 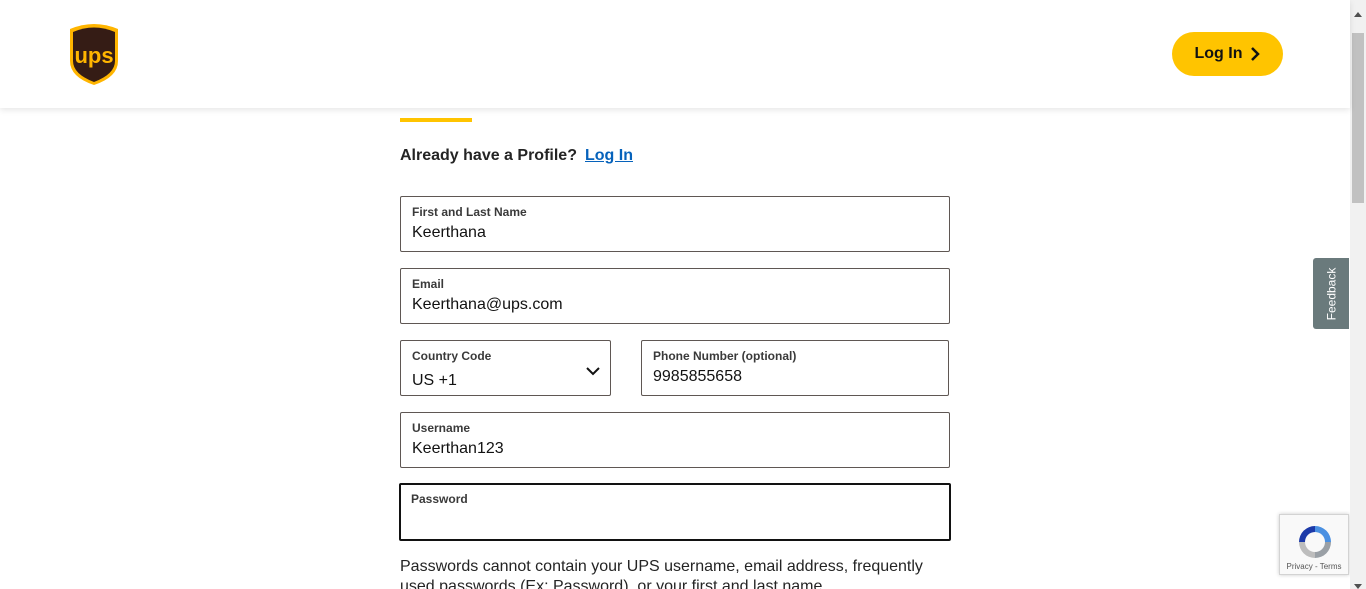 I want to click on phone-label: Phone Number (optional), so click(x=725, y=356).